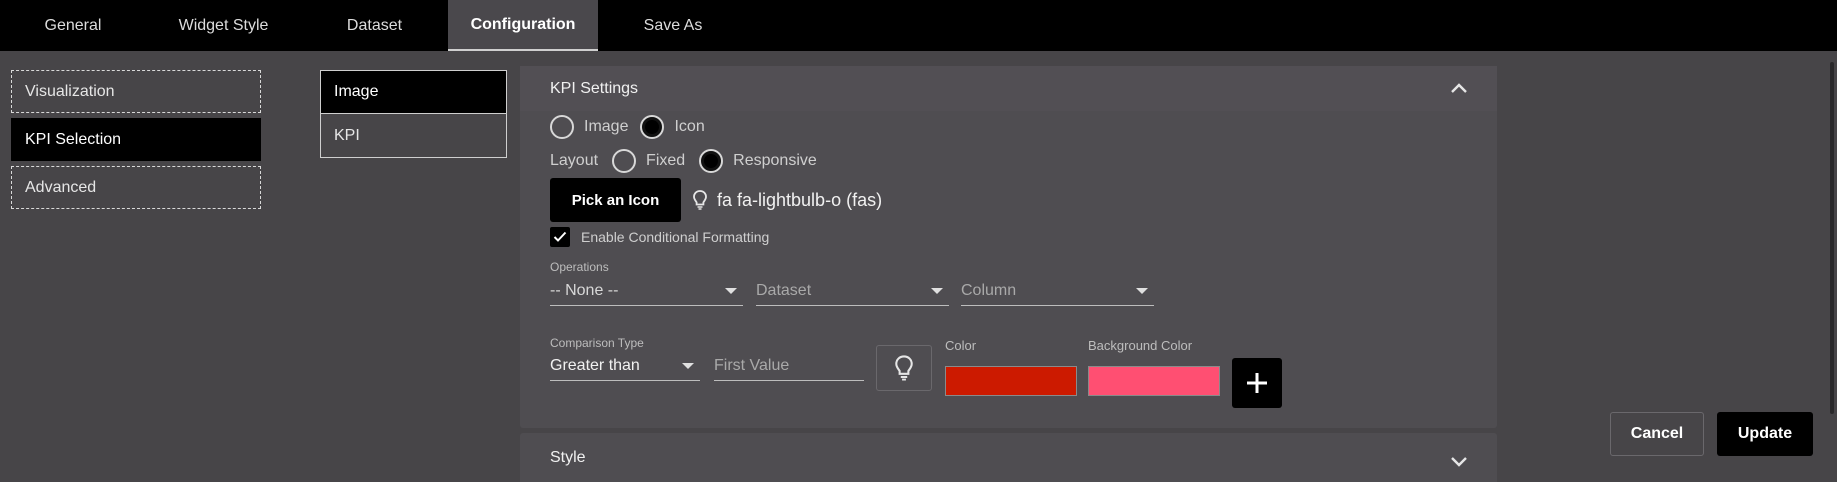 The height and width of the screenshot is (482, 1837). What do you see at coordinates (574, 160) in the screenshot?
I see `layout-label: Layout` at bounding box center [574, 160].